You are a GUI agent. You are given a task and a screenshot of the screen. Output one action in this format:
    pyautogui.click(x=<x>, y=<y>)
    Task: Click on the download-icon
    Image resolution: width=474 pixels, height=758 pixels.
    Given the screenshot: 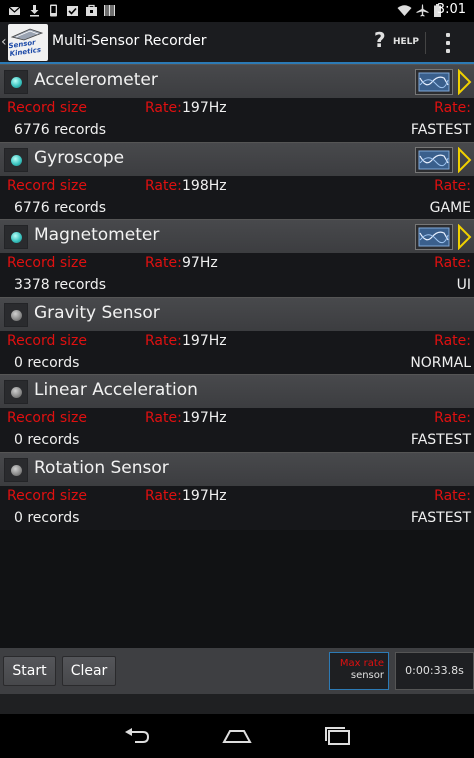 What is the action you would take?
    pyautogui.click(x=34, y=11)
    